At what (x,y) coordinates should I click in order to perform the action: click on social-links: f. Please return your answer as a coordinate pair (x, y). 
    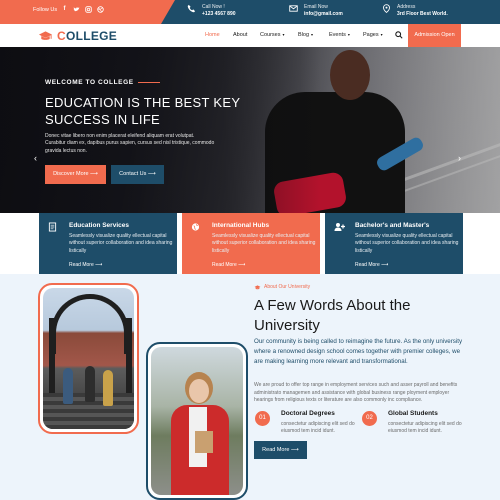
    Looking at the image, I should click on (82, 9).